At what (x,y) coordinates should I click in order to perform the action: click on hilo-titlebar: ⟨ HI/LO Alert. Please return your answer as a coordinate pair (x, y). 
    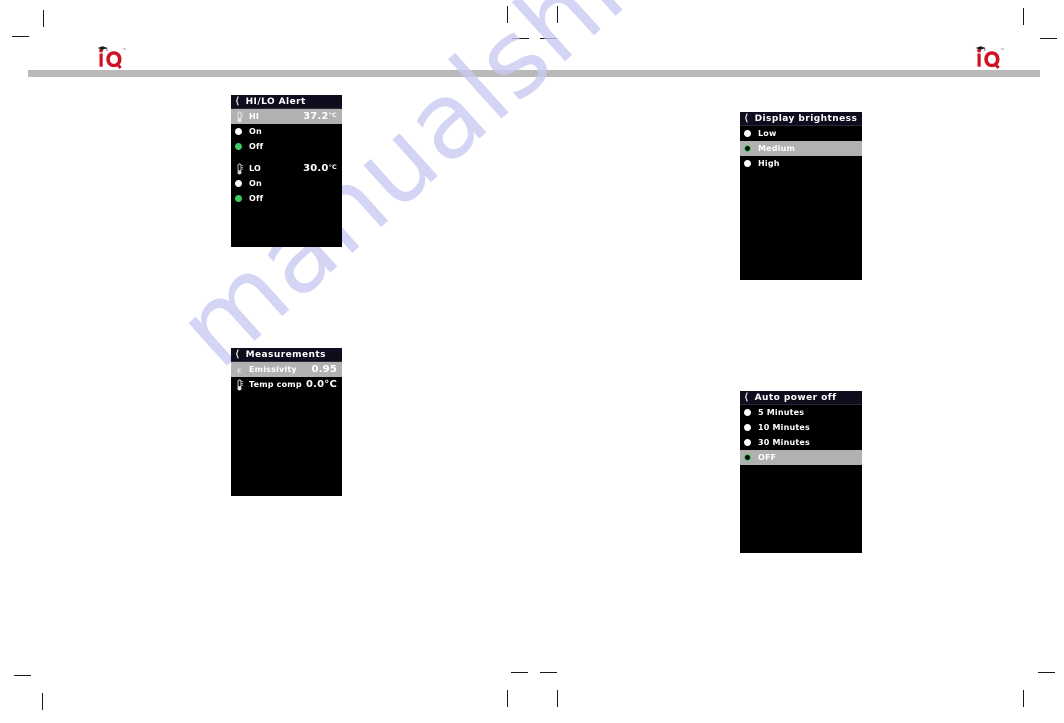
    Looking at the image, I should click on (286, 102).